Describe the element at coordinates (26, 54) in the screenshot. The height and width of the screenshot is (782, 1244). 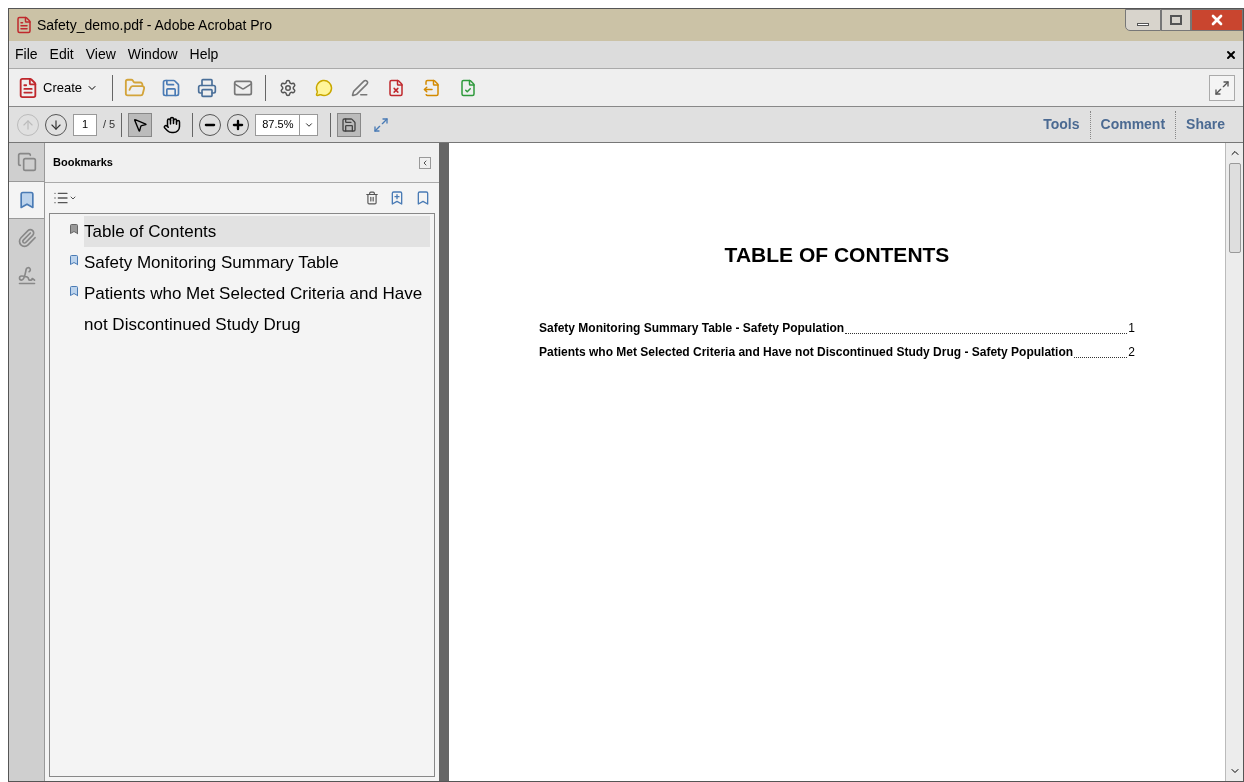
I see `menu-item: File` at that location.